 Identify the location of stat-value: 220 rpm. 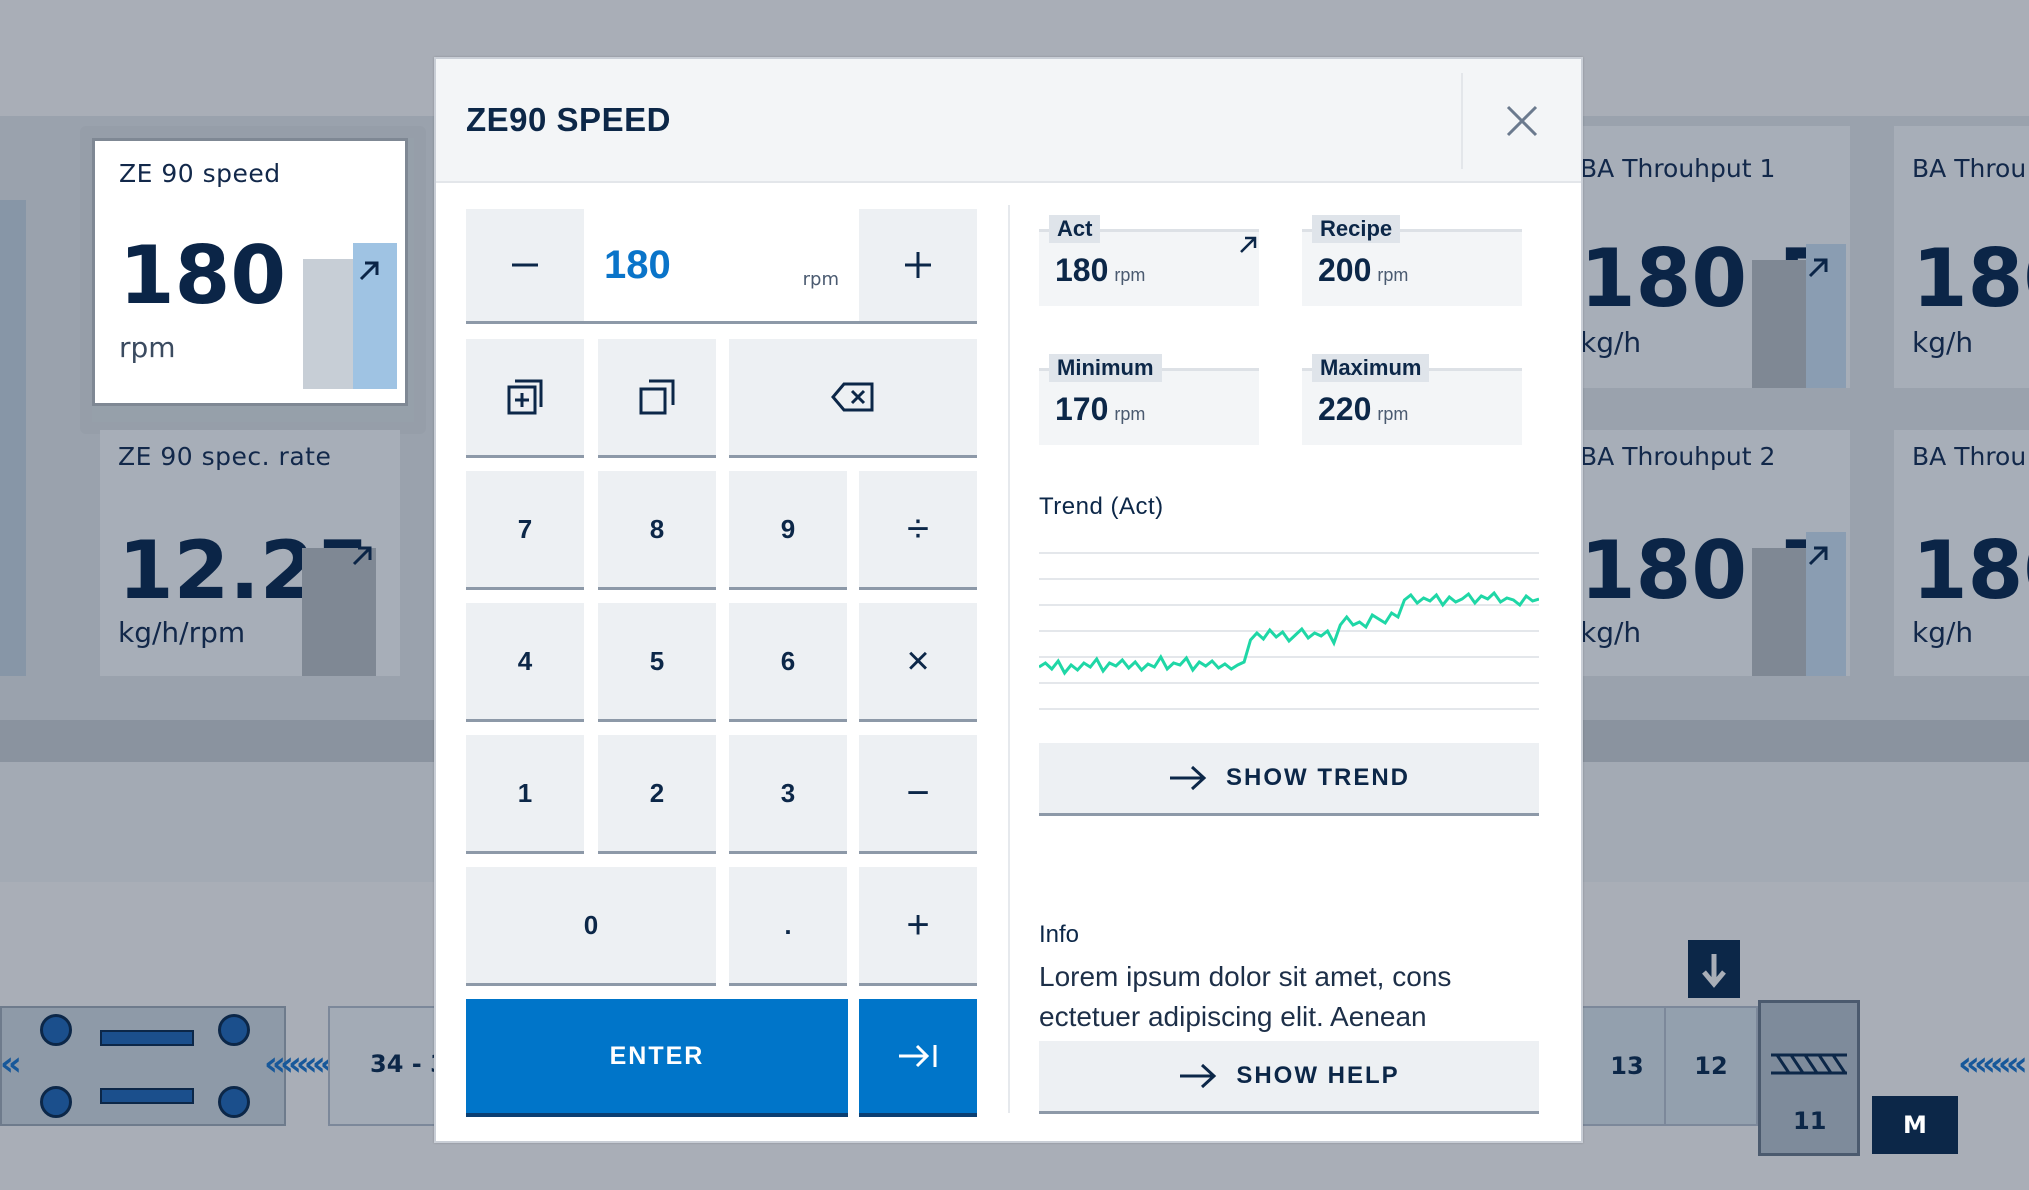
(1363, 409).